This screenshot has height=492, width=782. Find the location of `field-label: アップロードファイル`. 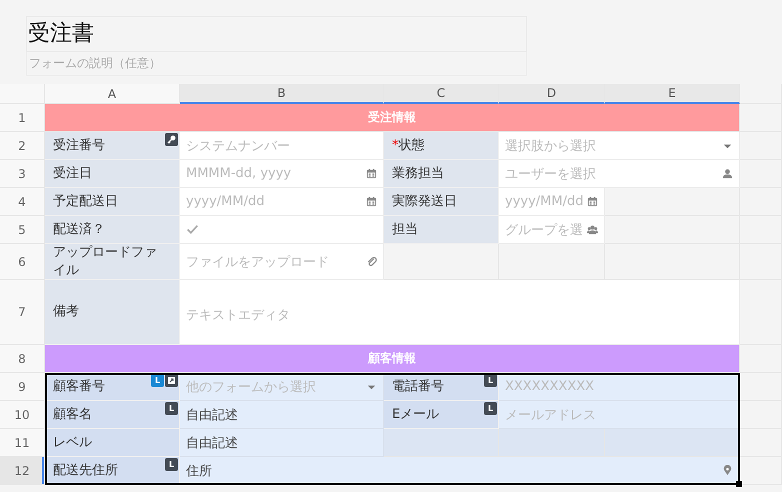

field-label: アップロードファイル is located at coordinates (105, 262).